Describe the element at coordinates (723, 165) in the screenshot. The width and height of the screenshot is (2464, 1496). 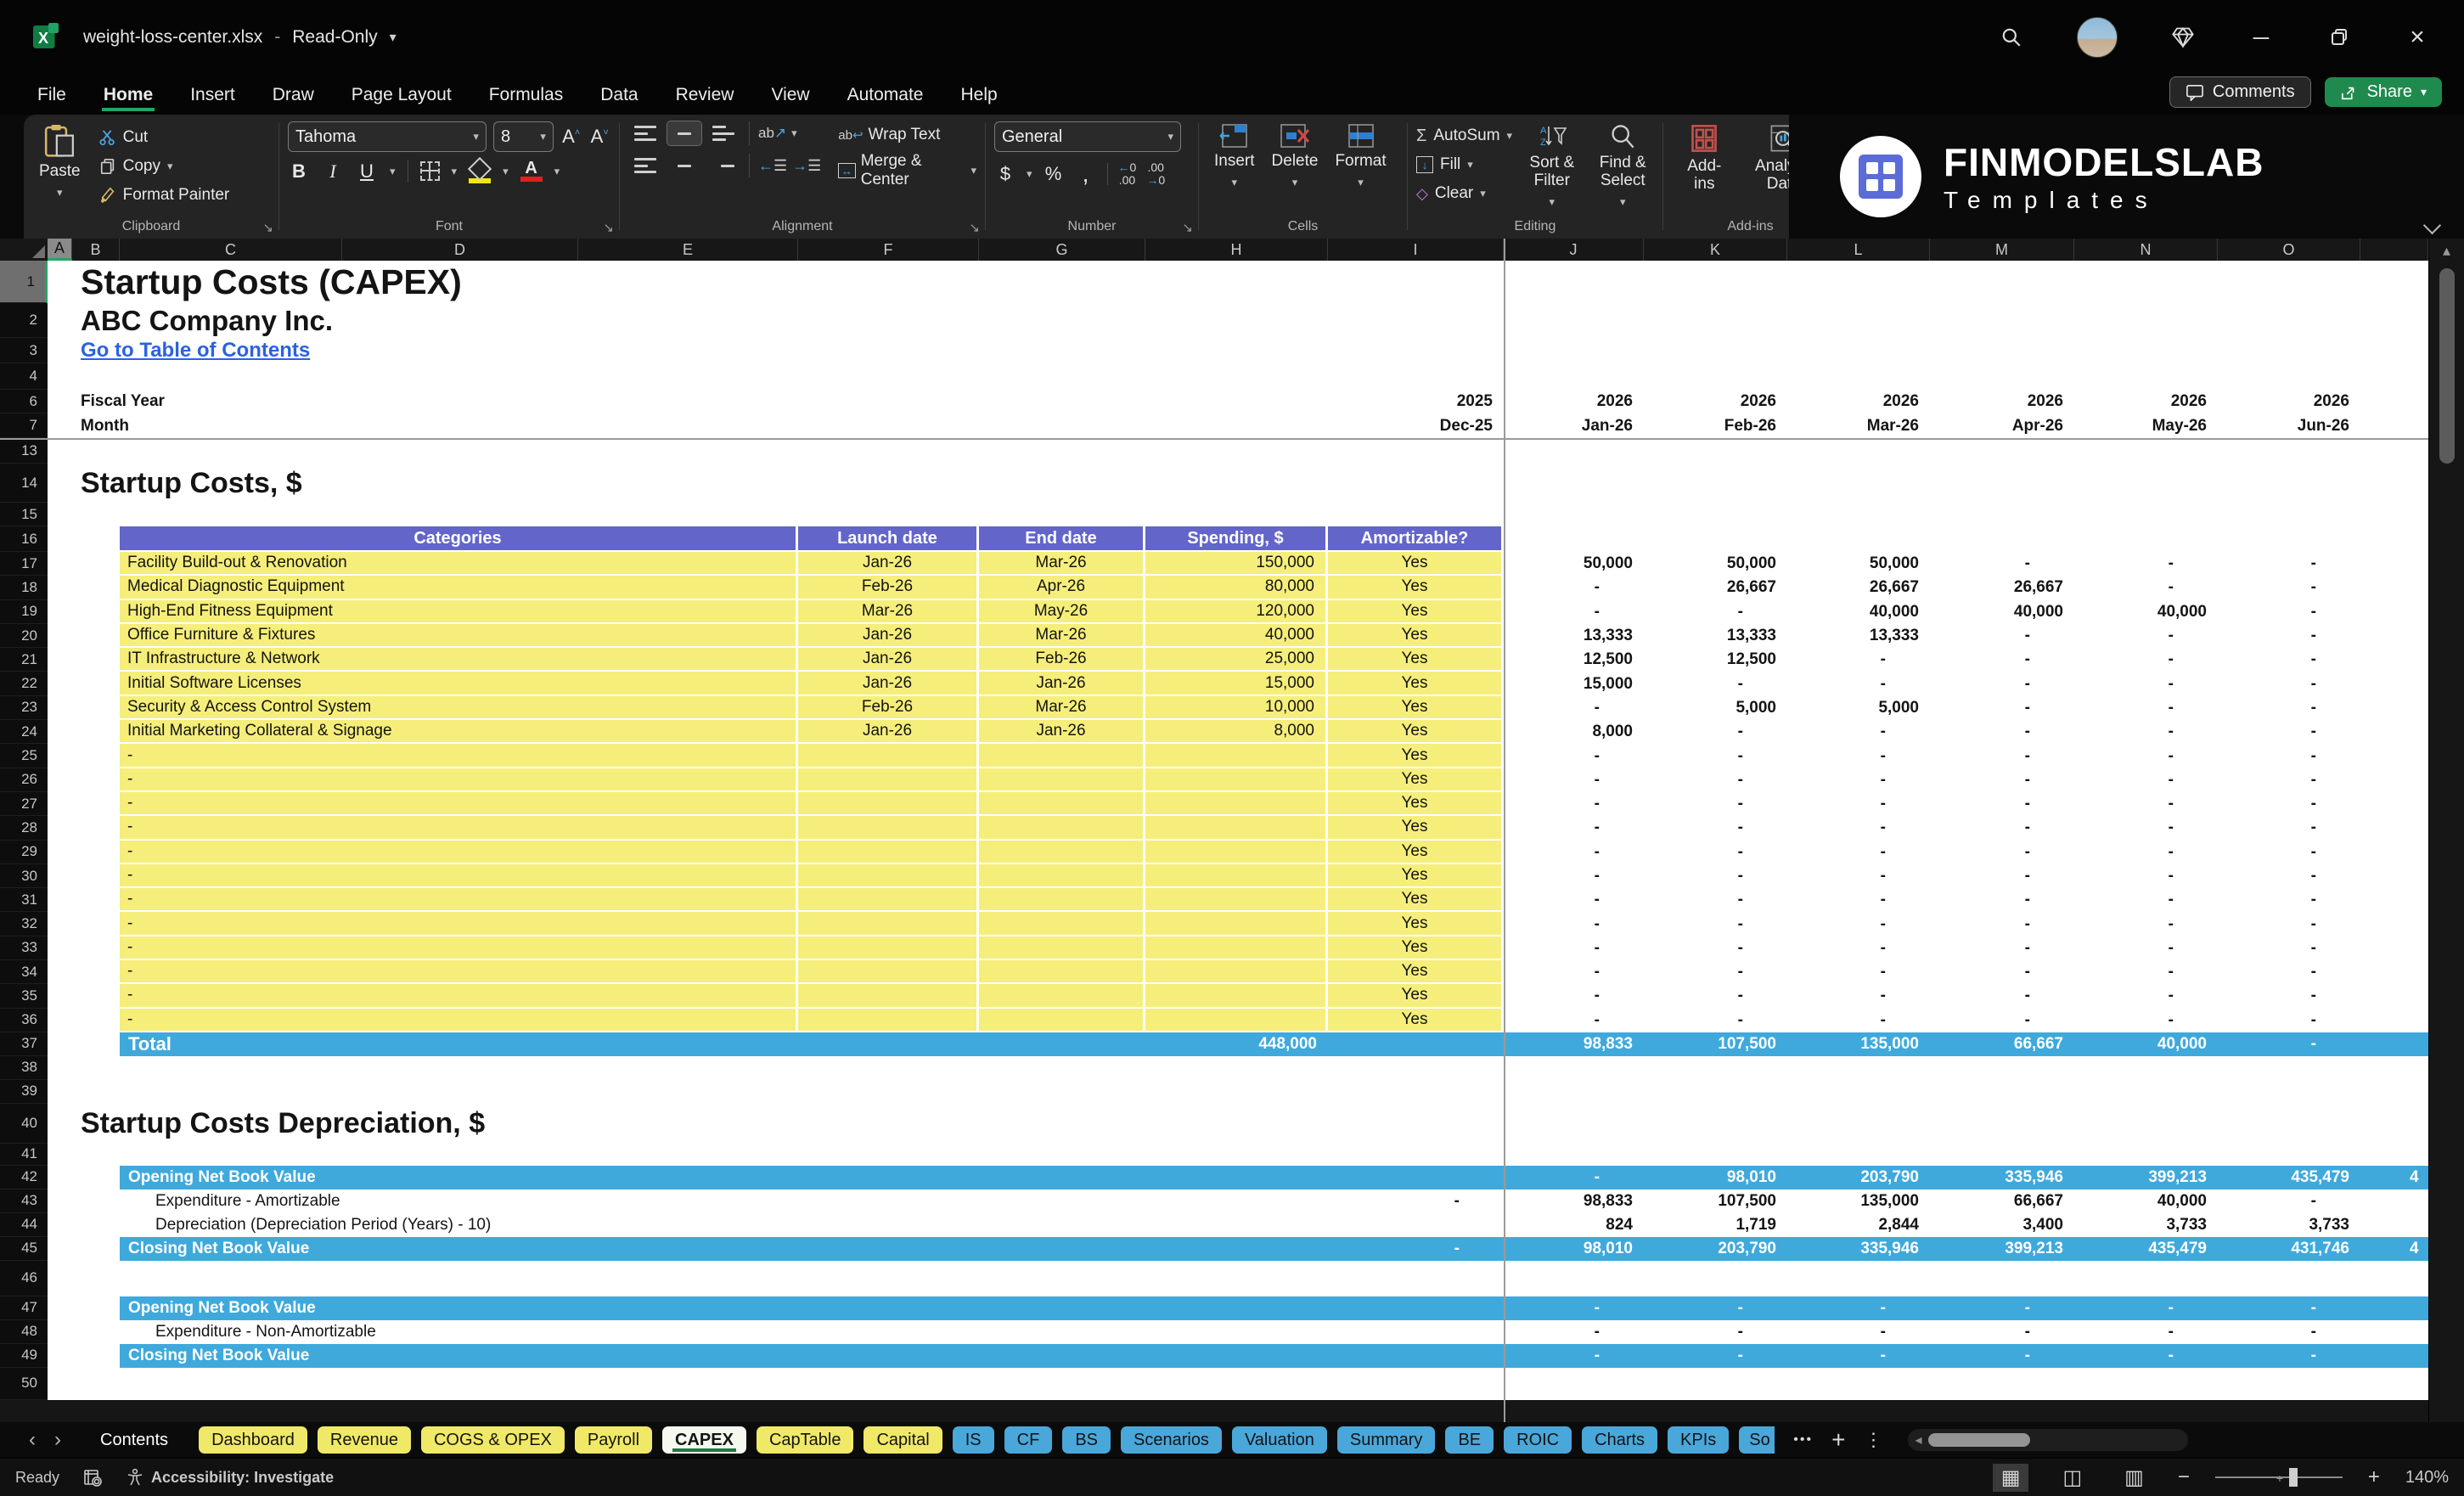
I see `align-right-icon` at that location.